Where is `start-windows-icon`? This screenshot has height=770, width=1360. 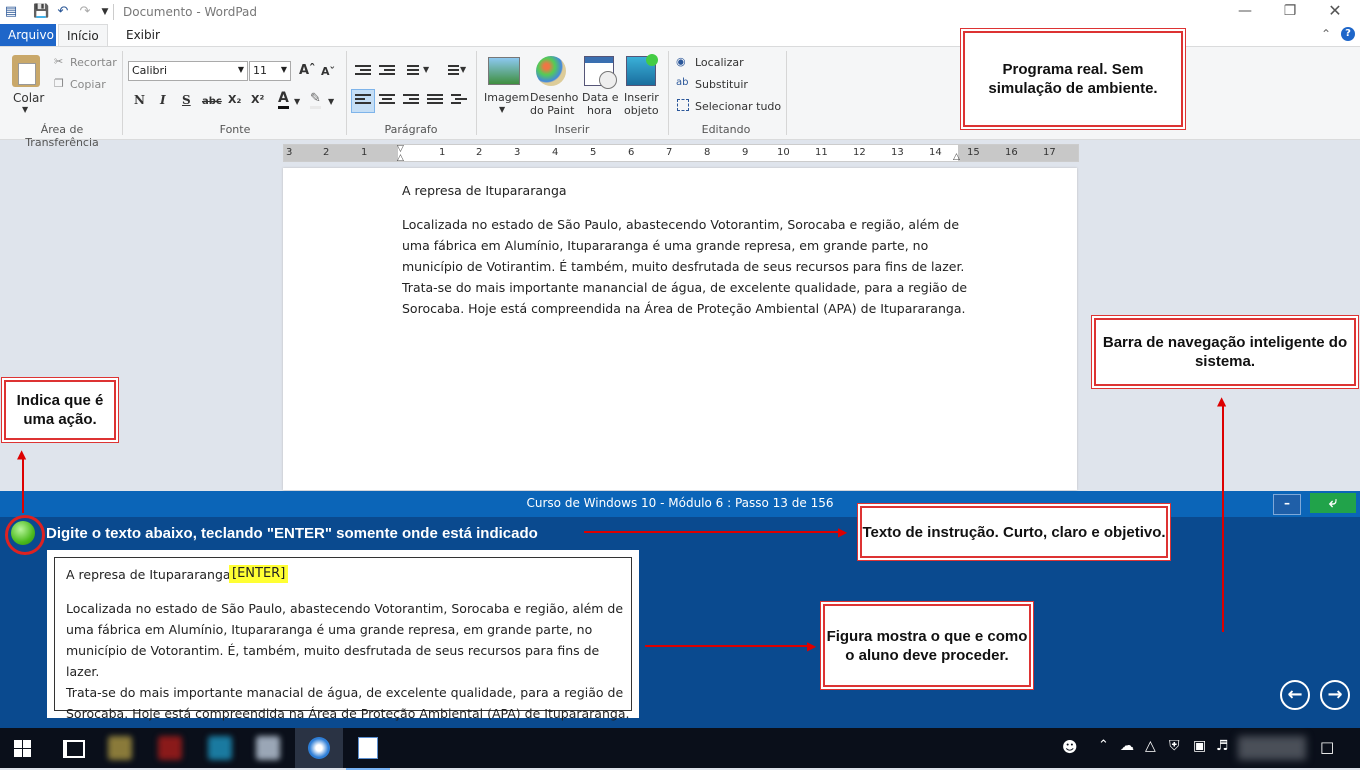 start-windows-icon is located at coordinates (22, 748).